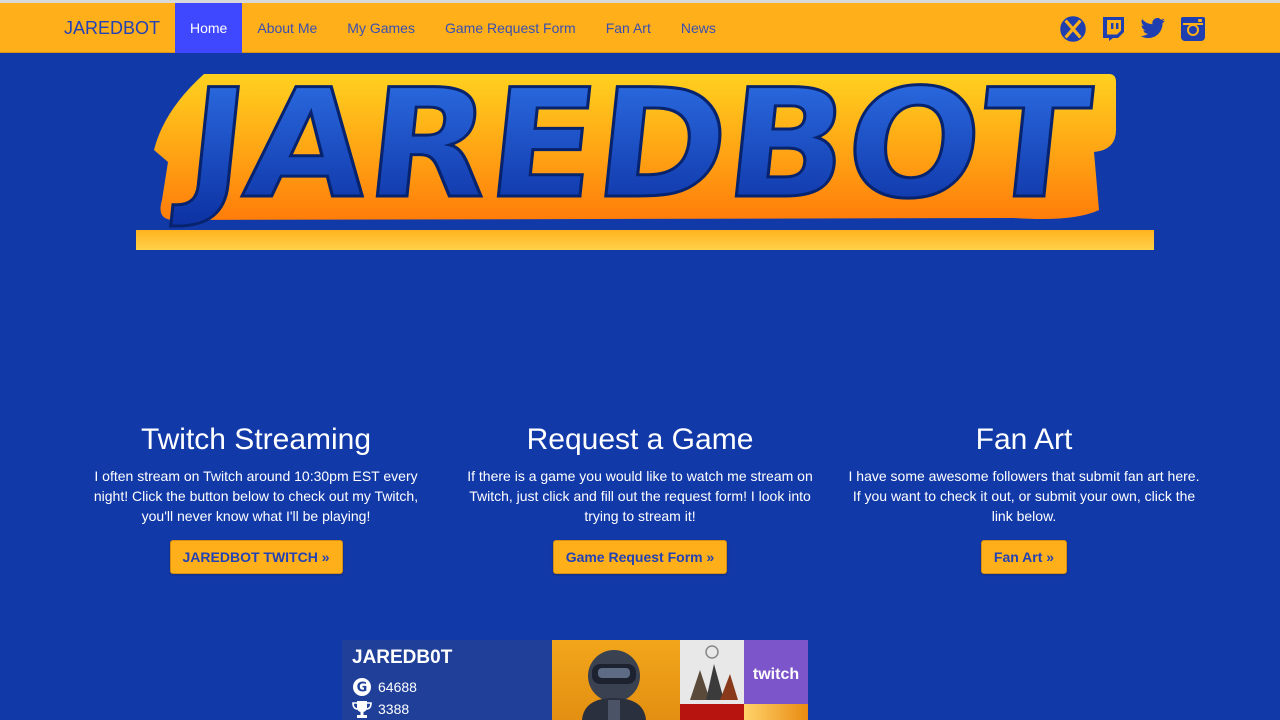 This screenshot has width=1280, height=720. Describe the element at coordinates (381, 28) in the screenshot. I see `nav-item-my-games: My Games` at that location.